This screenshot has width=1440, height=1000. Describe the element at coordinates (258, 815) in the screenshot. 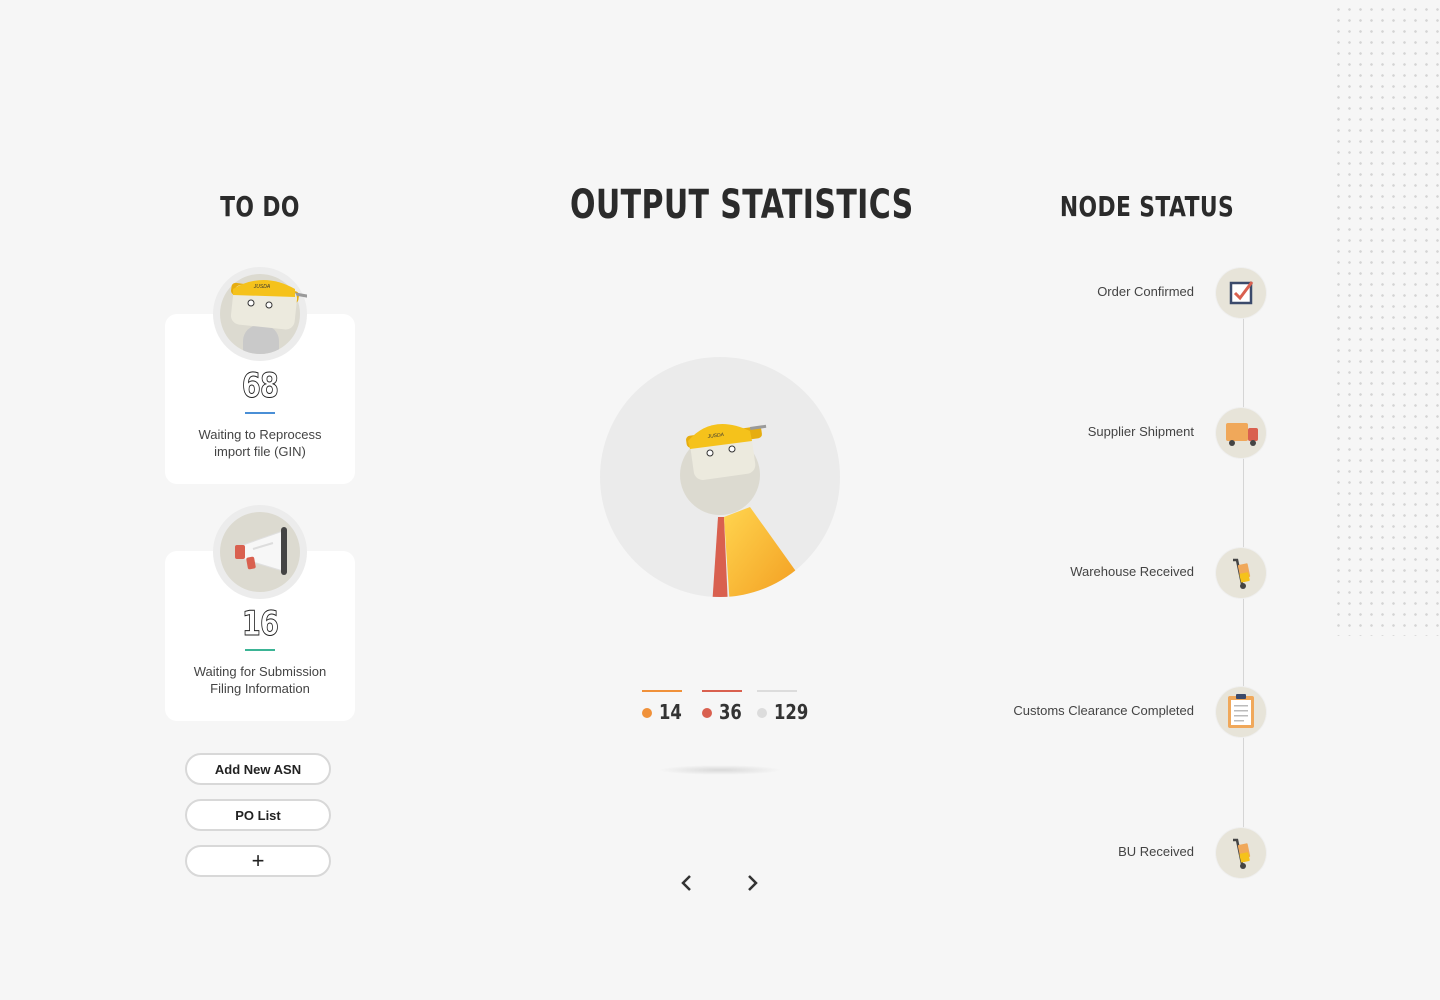

I see `po-list-button: PO List` at that location.